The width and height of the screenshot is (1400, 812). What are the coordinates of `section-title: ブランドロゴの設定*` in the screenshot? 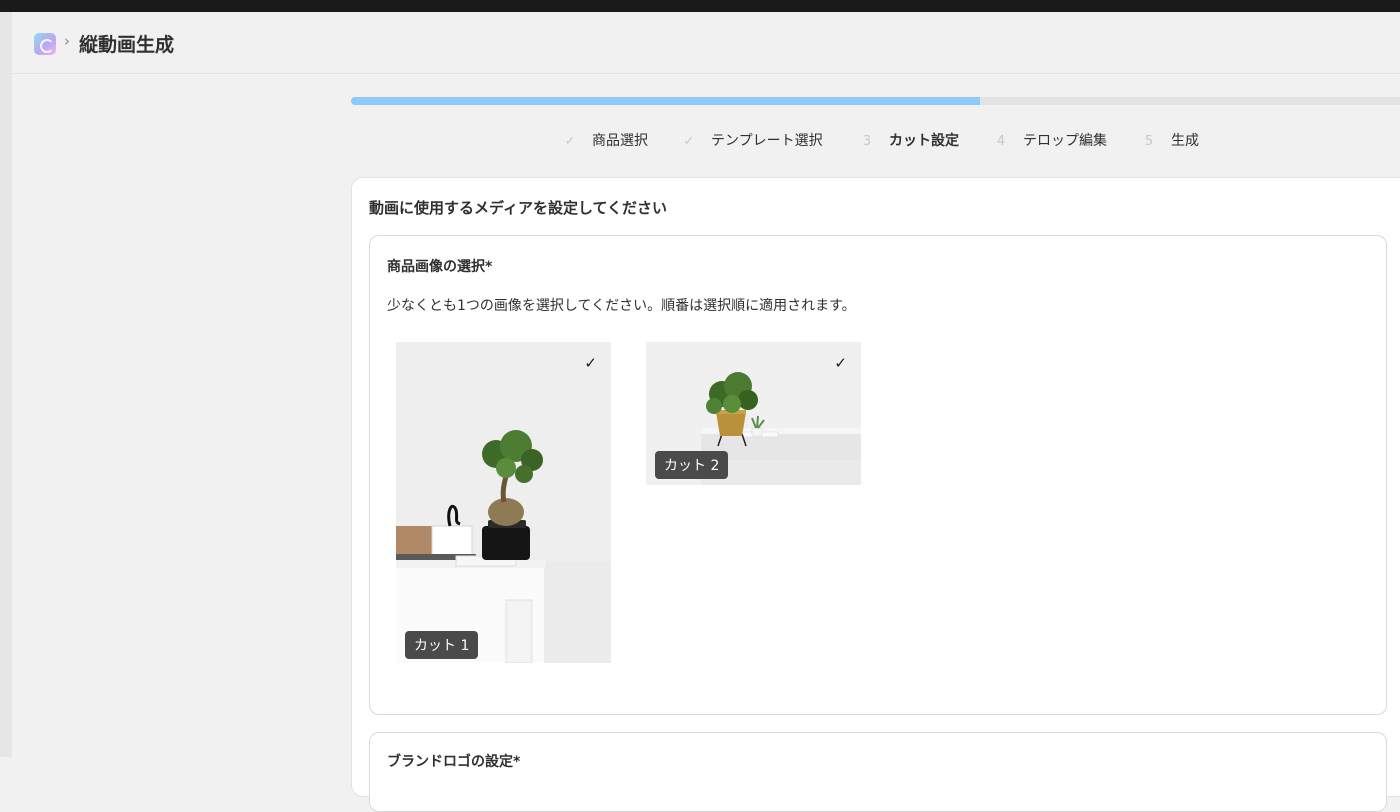 It's located at (454, 762).